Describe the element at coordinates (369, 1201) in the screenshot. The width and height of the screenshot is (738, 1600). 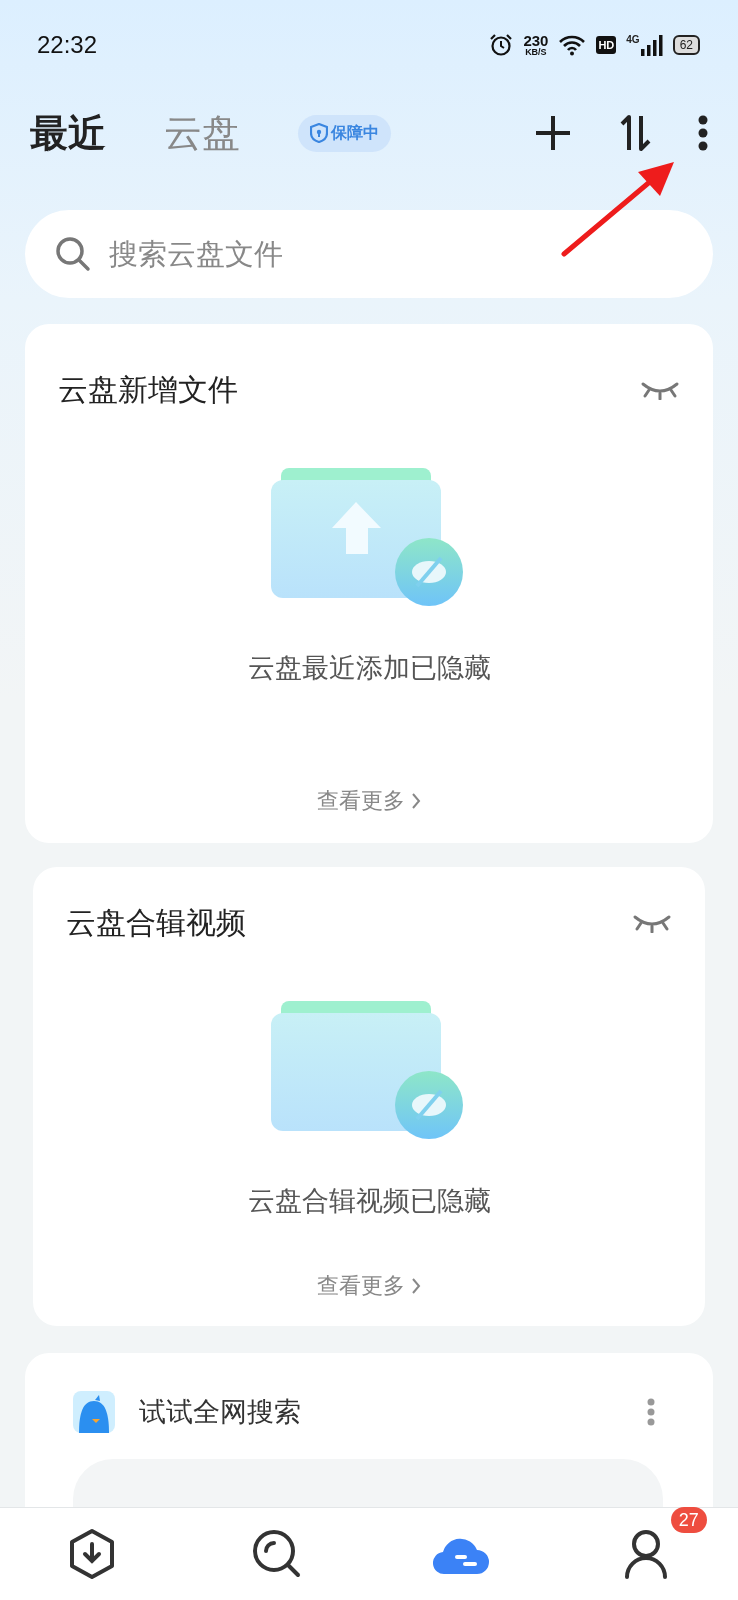
I see `hidden-caption: 云盘合辑视频已隐藏` at that location.